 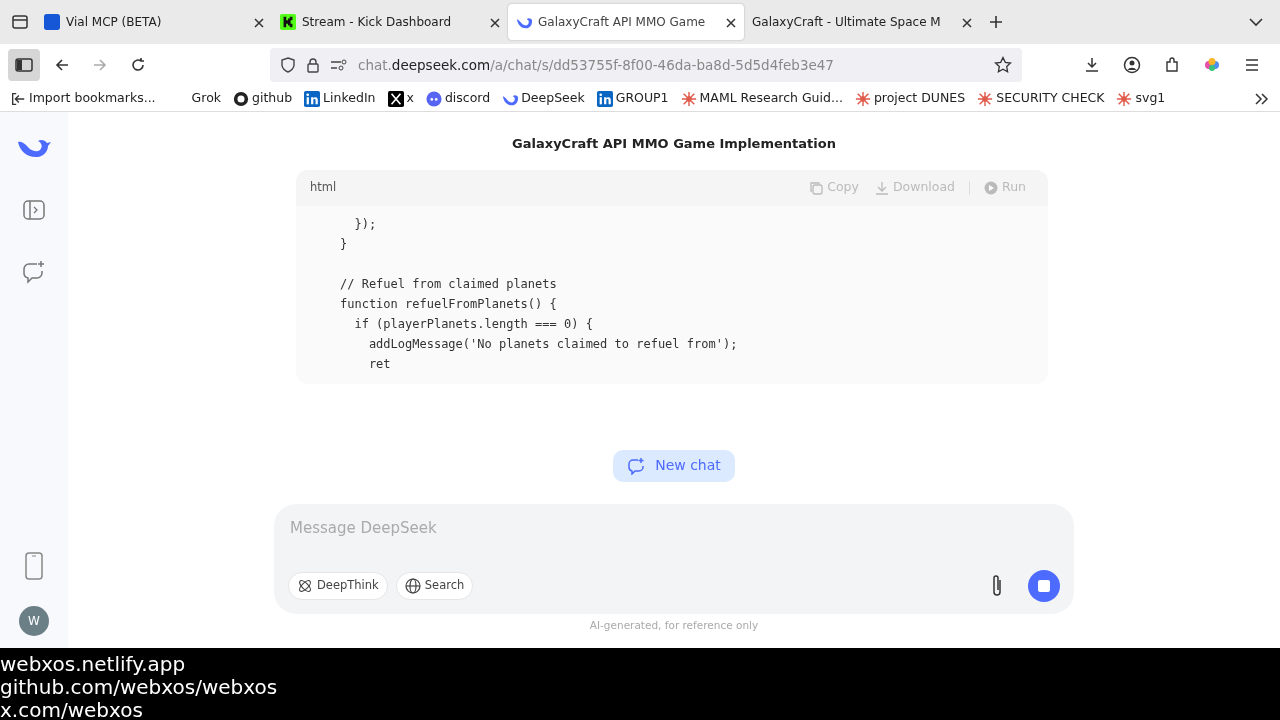 What do you see at coordinates (52, 22) in the screenshot?
I see `square-logo-icon` at bounding box center [52, 22].